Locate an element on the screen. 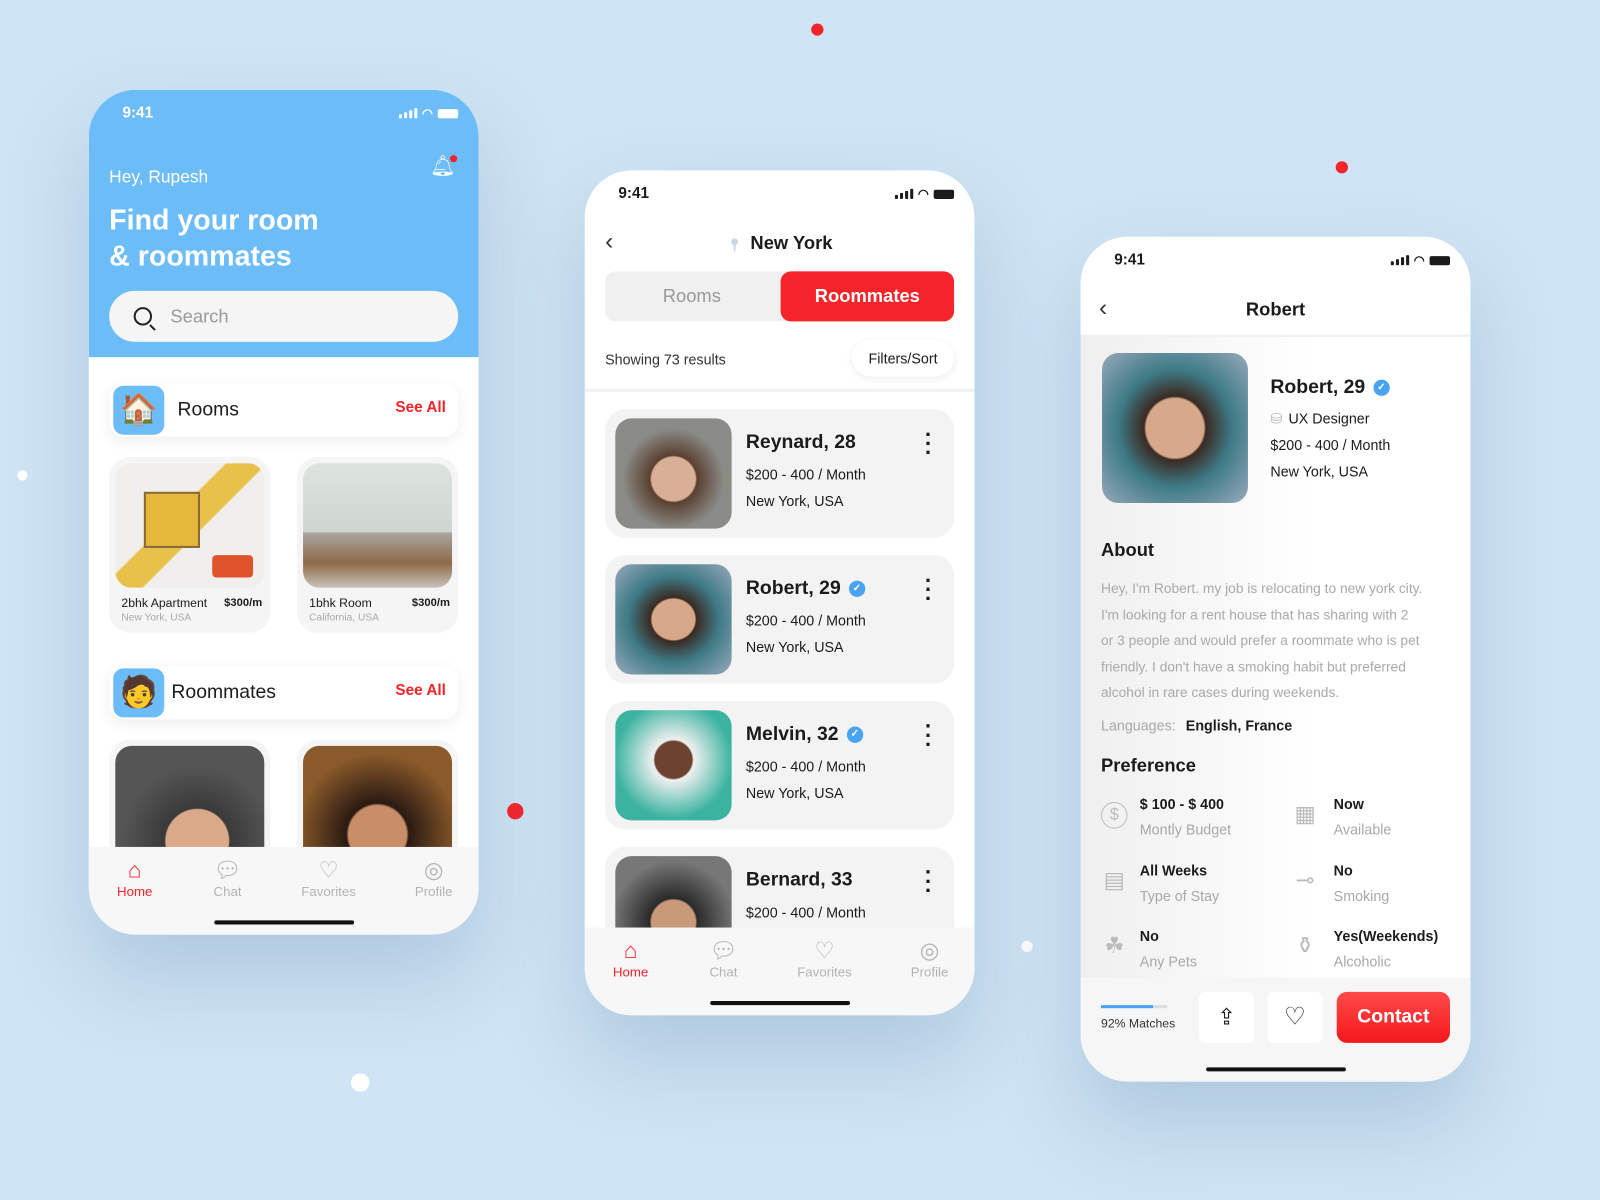 This screenshot has height=1200, width=1600. roommate-avatar-icon: 🧑 is located at coordinates (139, 693).